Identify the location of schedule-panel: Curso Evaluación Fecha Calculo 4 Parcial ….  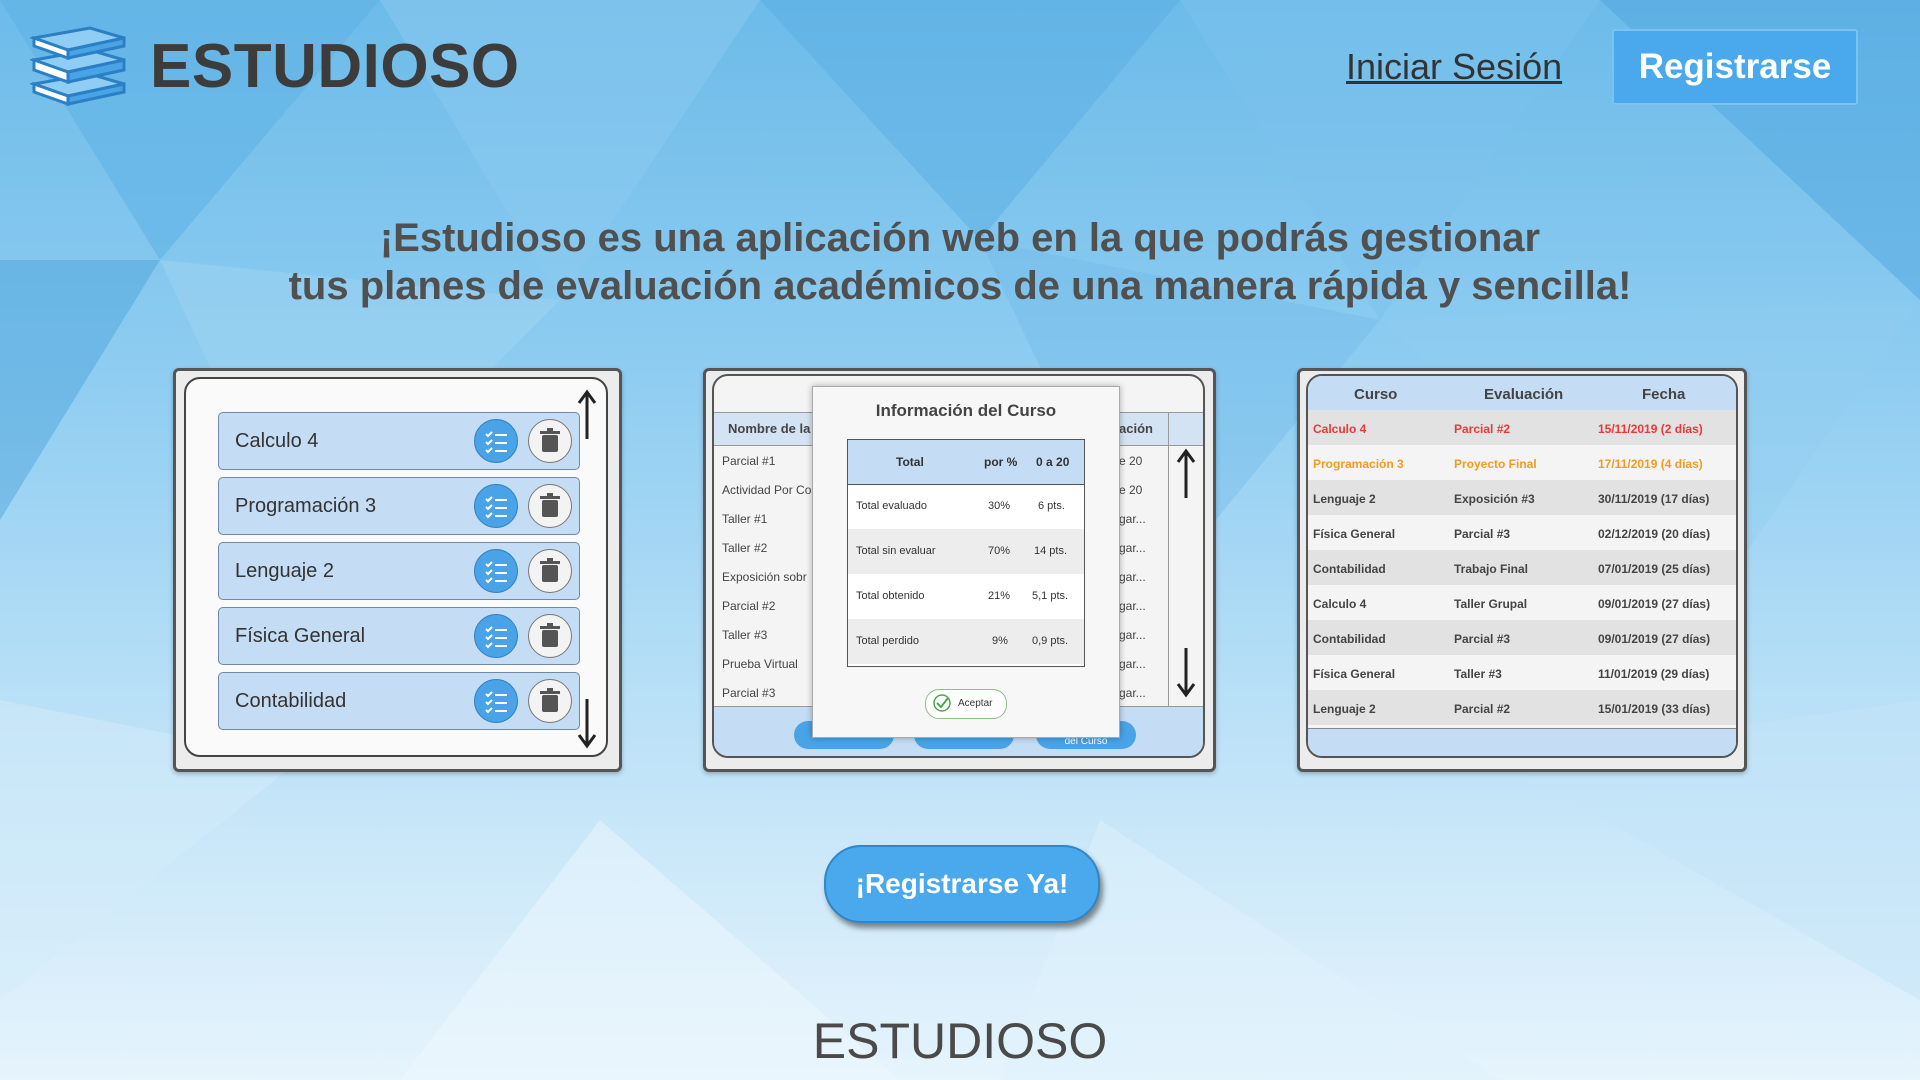
(1522, 566).